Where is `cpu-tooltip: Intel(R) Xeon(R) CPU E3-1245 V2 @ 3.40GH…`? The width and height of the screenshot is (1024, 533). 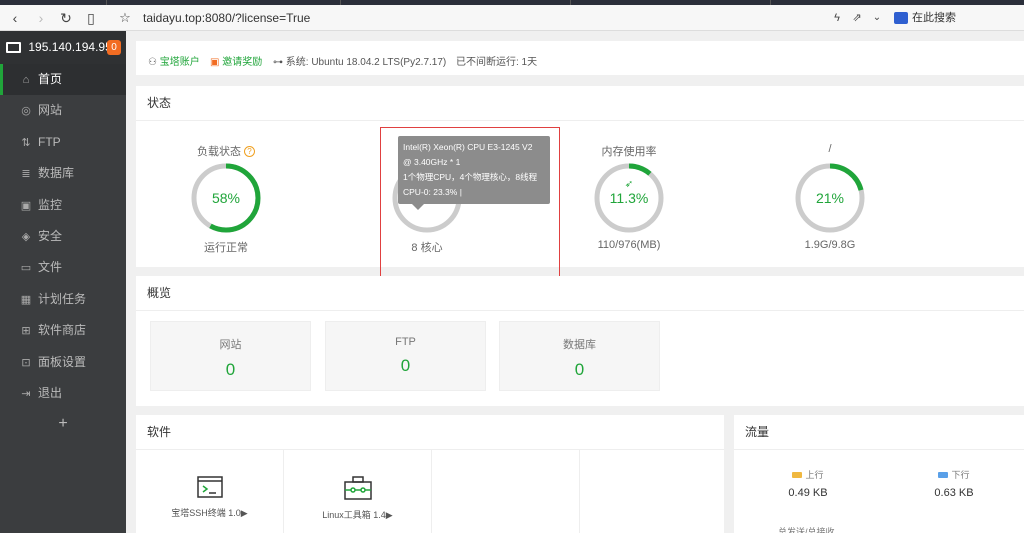 cpu-tooltip: Intel(R) Xeon(R) CPU E3-1245 V2 @ 3.40GH… is located at coordinates (474, 173).